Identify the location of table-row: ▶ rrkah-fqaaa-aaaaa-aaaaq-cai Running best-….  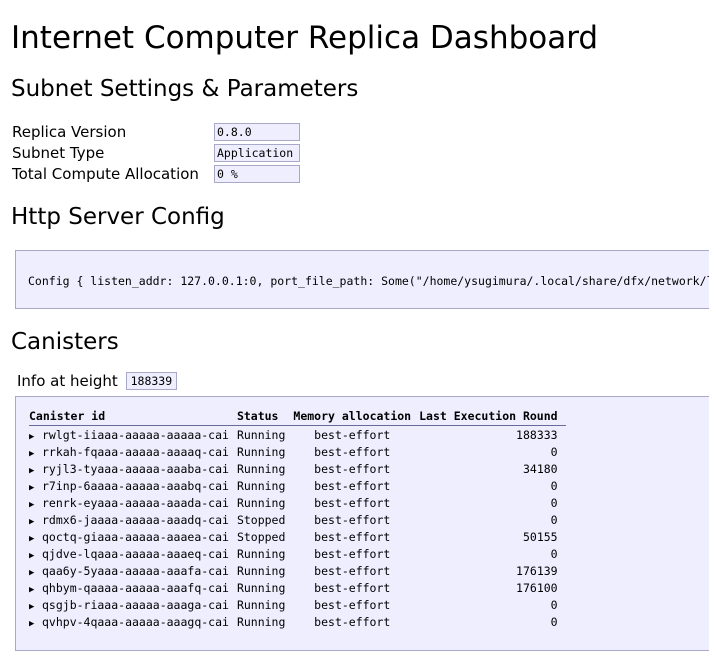
(297, 451).